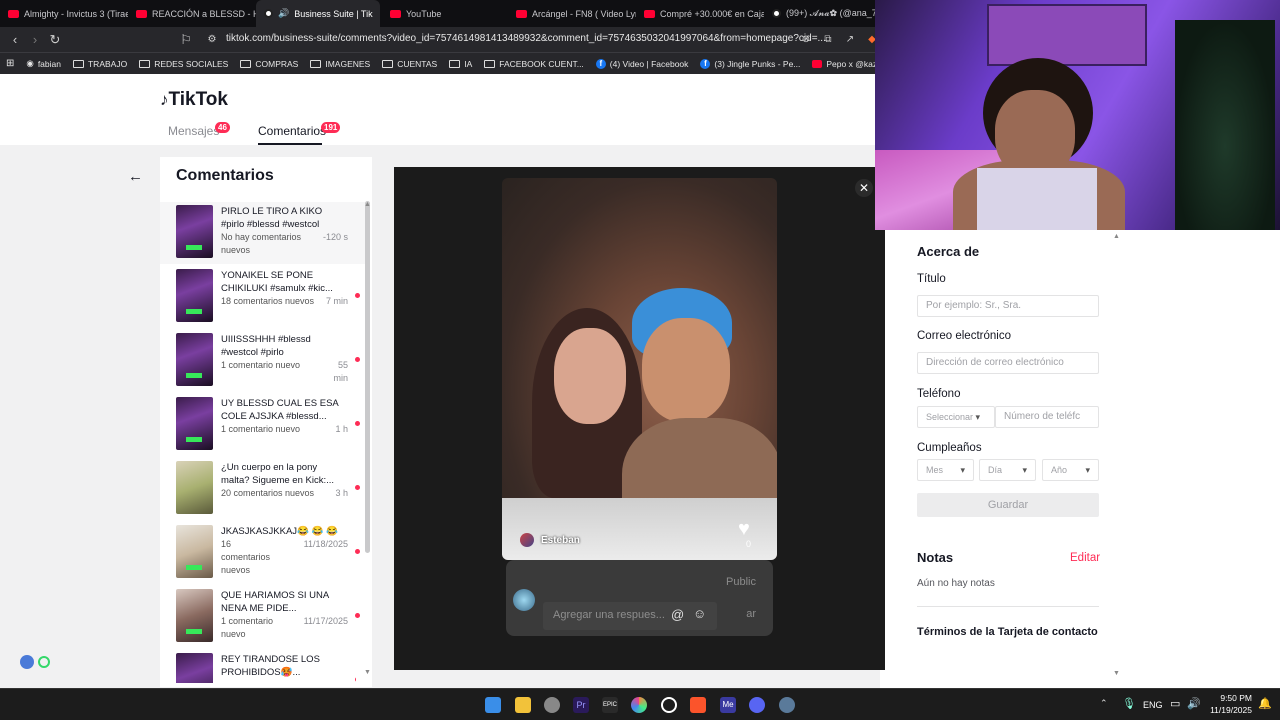  Describe the element at coordinates (269, 64) in the screenshot. I see `bookmark-item: COMPRAS` at that location.